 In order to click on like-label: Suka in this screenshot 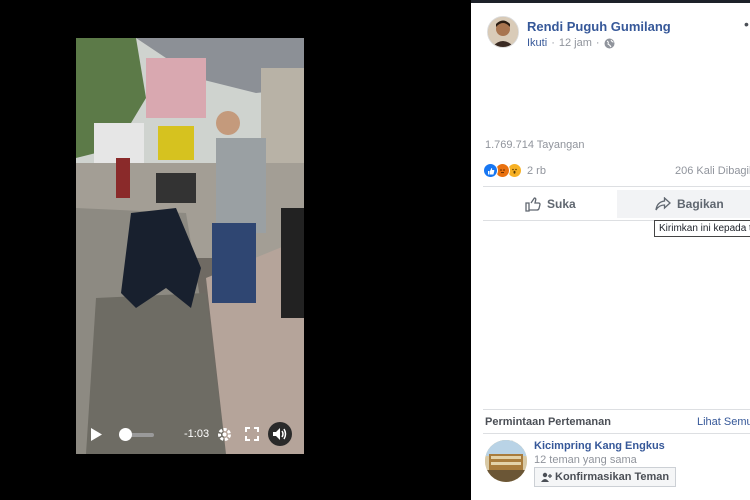, I will do `click(561, 204)`.